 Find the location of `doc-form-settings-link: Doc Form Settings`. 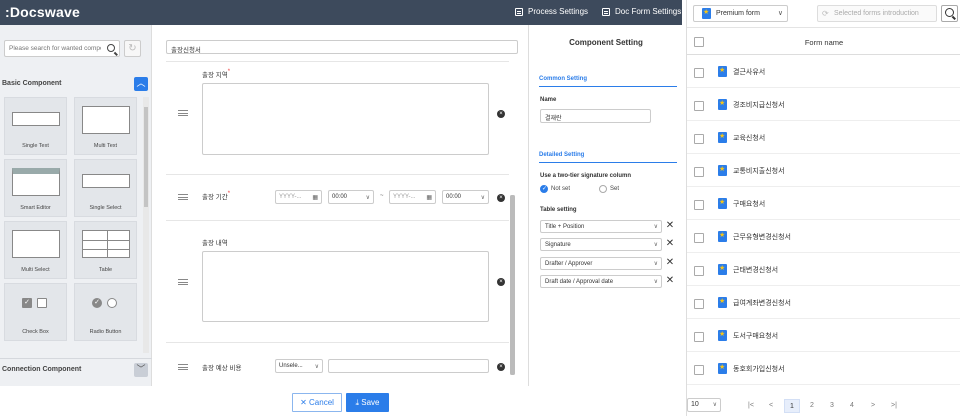

doc-form-settings-link: Doc Form Settings is located at coordinates (641, 11).